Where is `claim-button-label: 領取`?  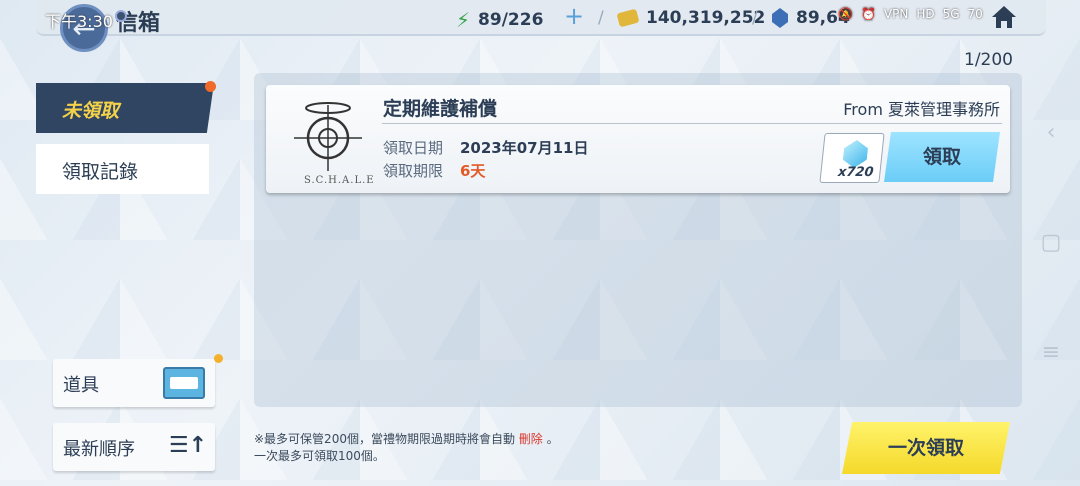 claim-button-label: 領取 is located at coordinates (941, 157).